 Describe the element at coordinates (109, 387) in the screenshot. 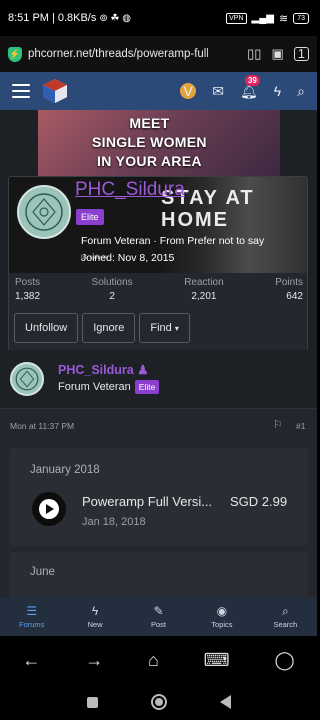

I see `post-user-title: Forum Veteran Elite` at that location.